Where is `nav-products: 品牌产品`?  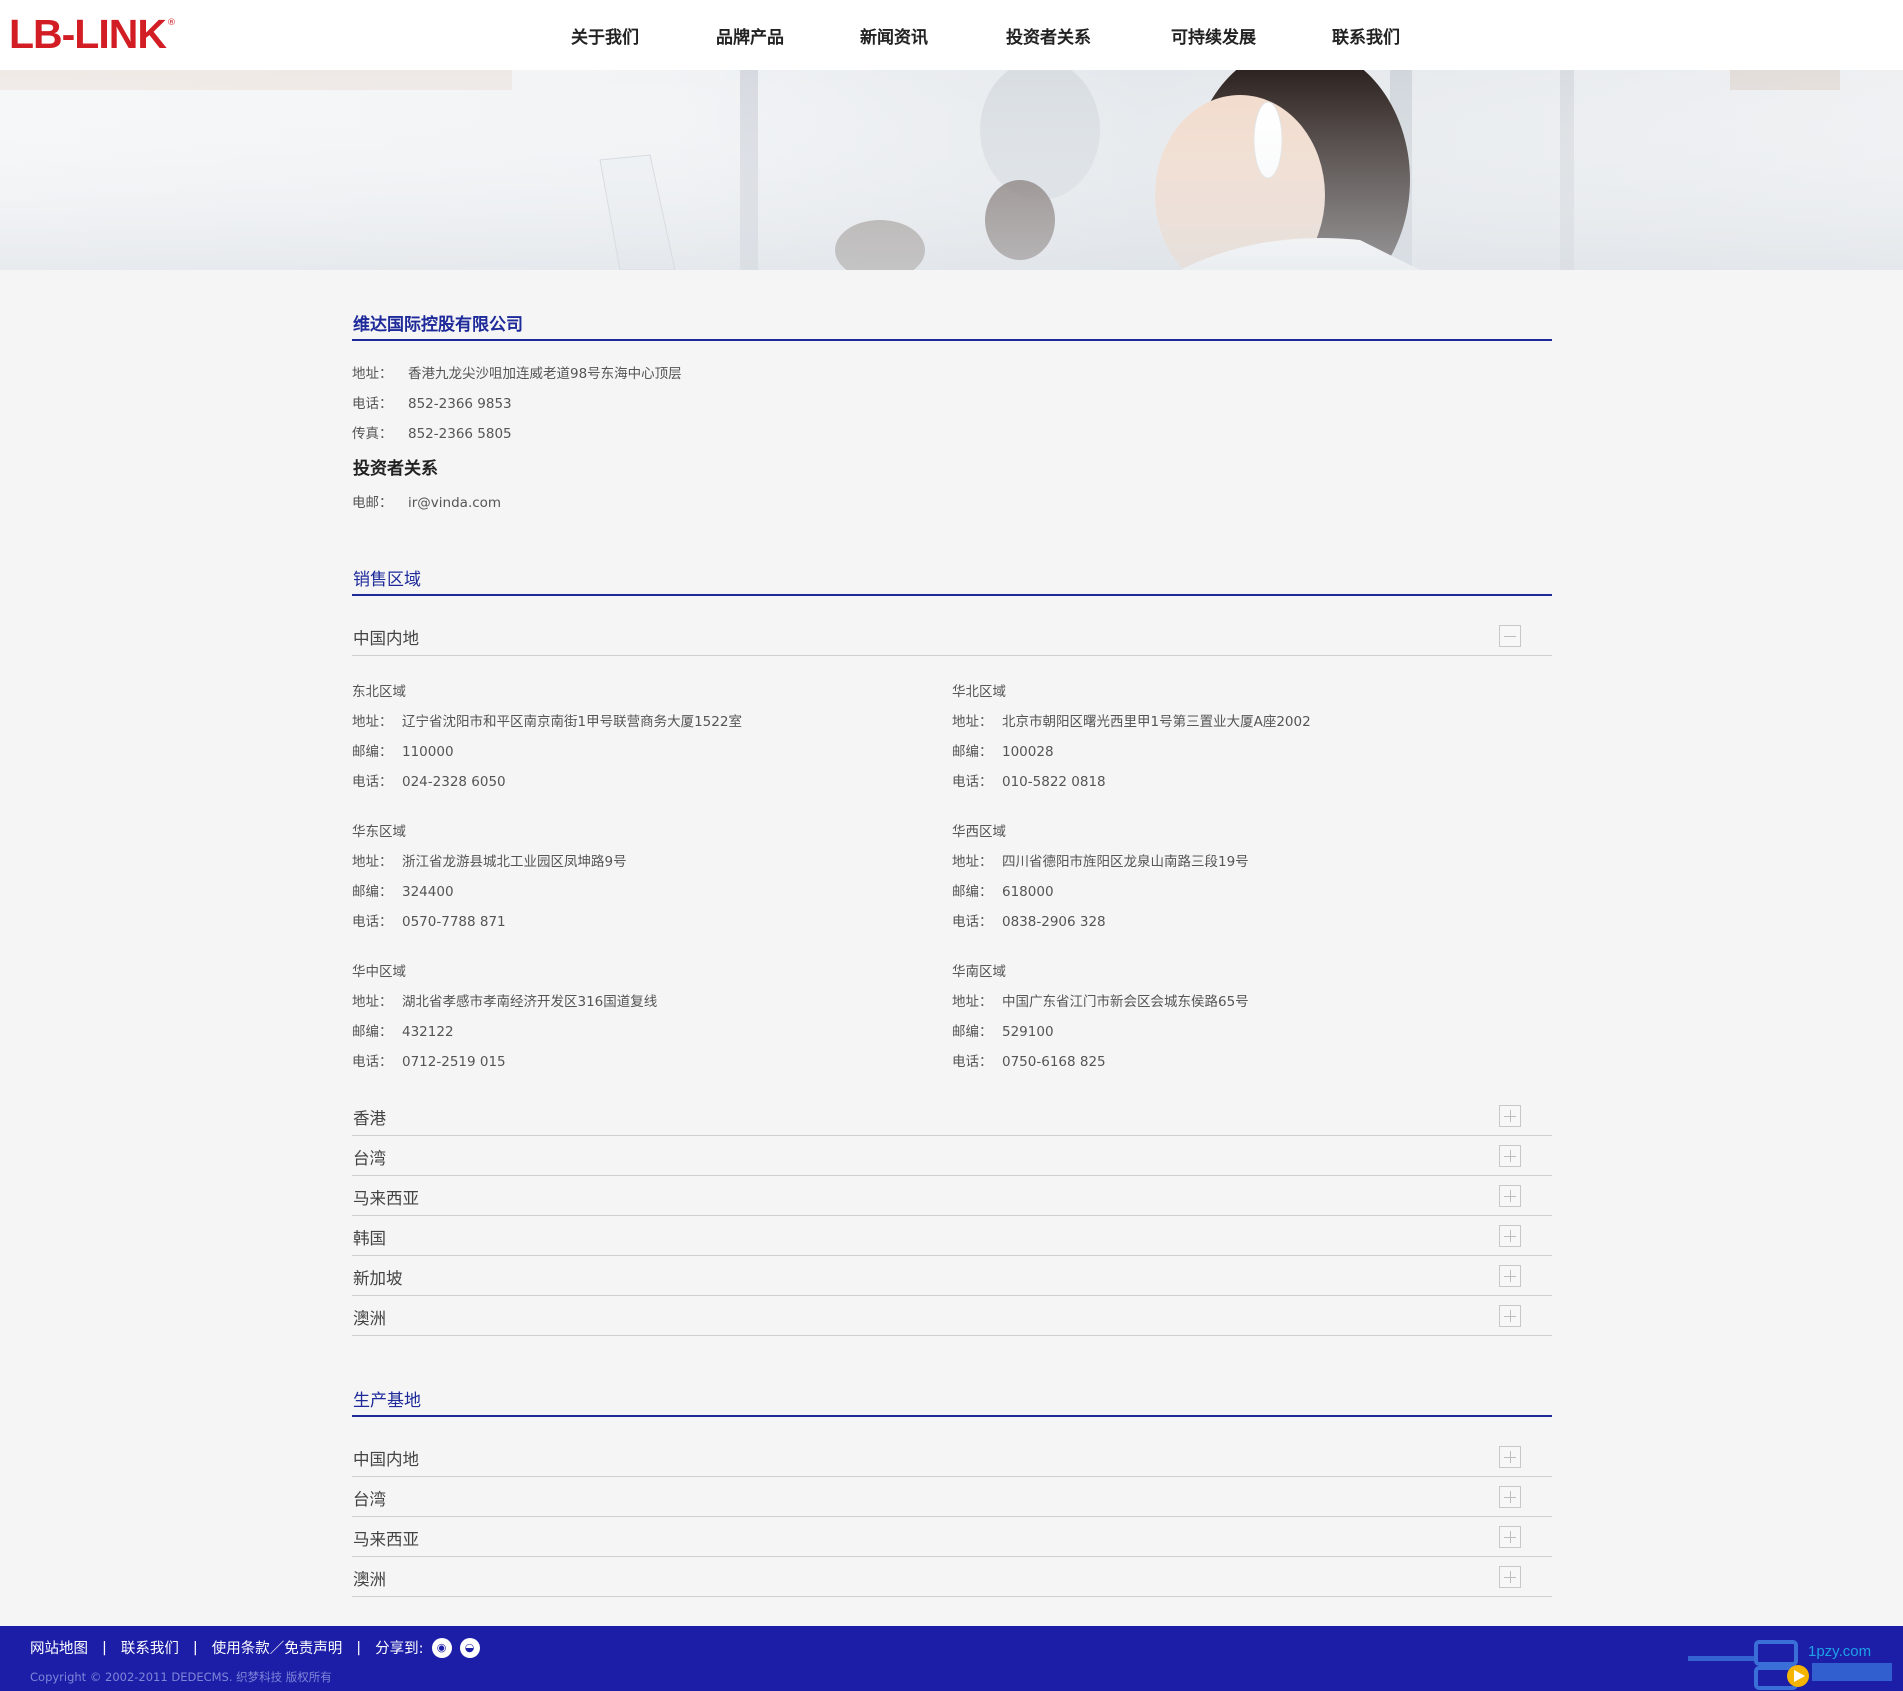 nav-products: 品牌产品 is located at coordinates (750, 35).